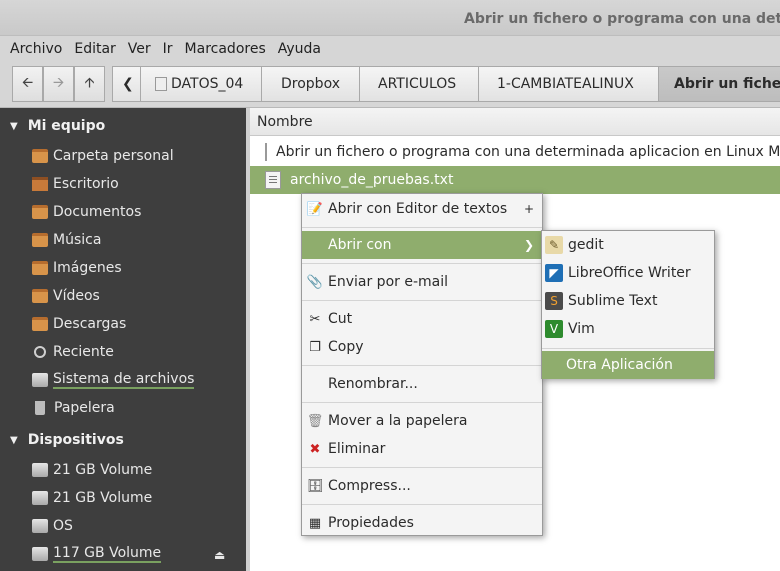 The width and height of the screenshot is (780, 571). I want to click on sidebar-item-reciente: Reciente, so click(73, 352).